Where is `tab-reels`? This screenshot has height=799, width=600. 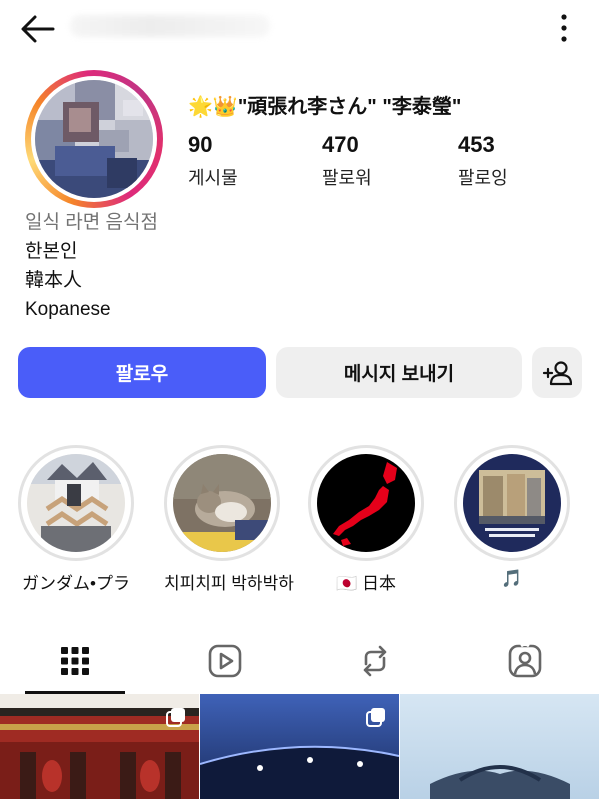 tab-reels is located at coordinates (225, 661).